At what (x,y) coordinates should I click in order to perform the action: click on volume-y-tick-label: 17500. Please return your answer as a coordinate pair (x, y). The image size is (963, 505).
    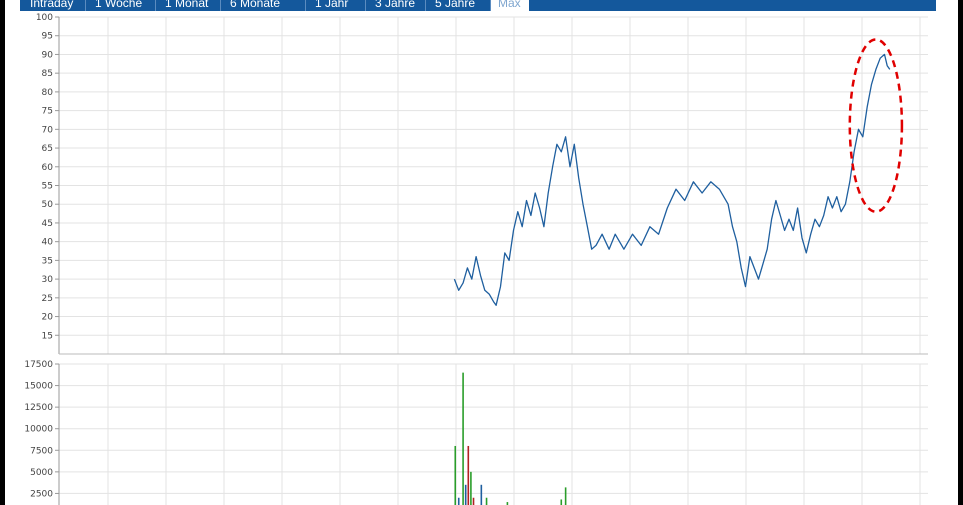
    Looking at the image, I should click on (38, 365).